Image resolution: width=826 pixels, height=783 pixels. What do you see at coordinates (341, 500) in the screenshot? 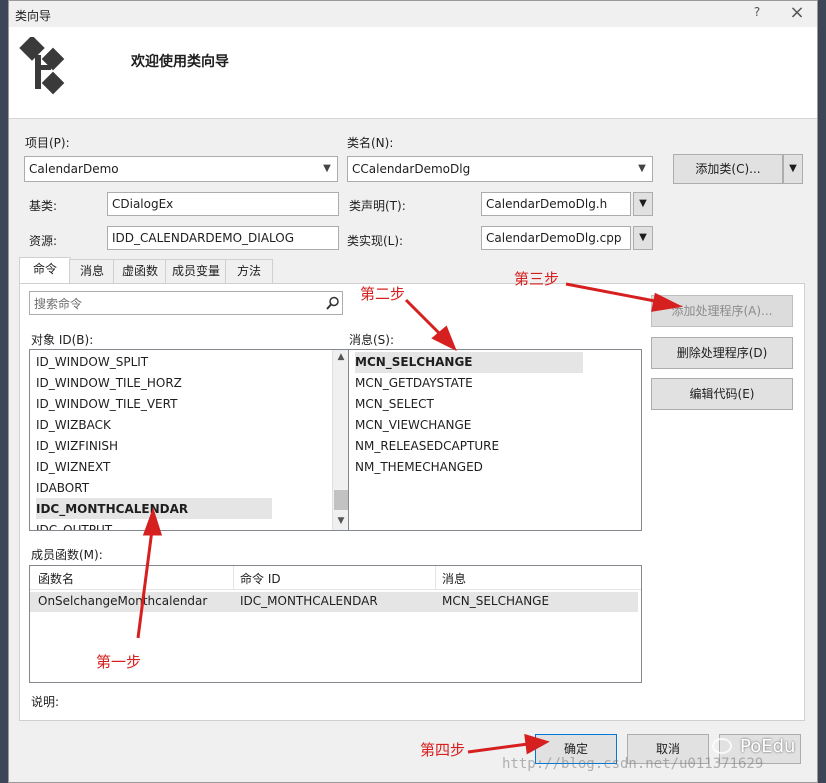
I see `scroll-thumb` at bounding box center [341, 500].